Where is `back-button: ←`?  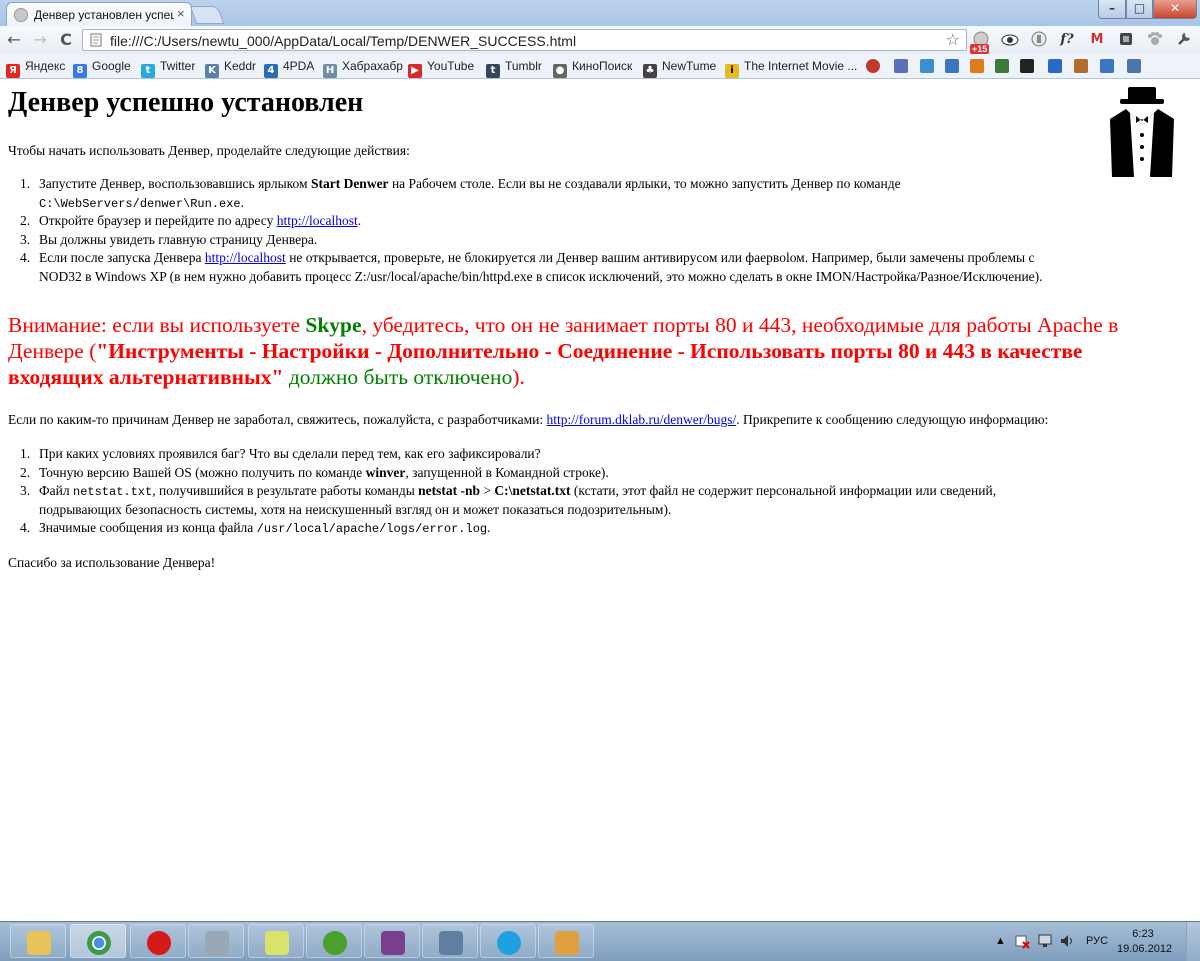
back-button: ← is located at coordinates (14, 40).